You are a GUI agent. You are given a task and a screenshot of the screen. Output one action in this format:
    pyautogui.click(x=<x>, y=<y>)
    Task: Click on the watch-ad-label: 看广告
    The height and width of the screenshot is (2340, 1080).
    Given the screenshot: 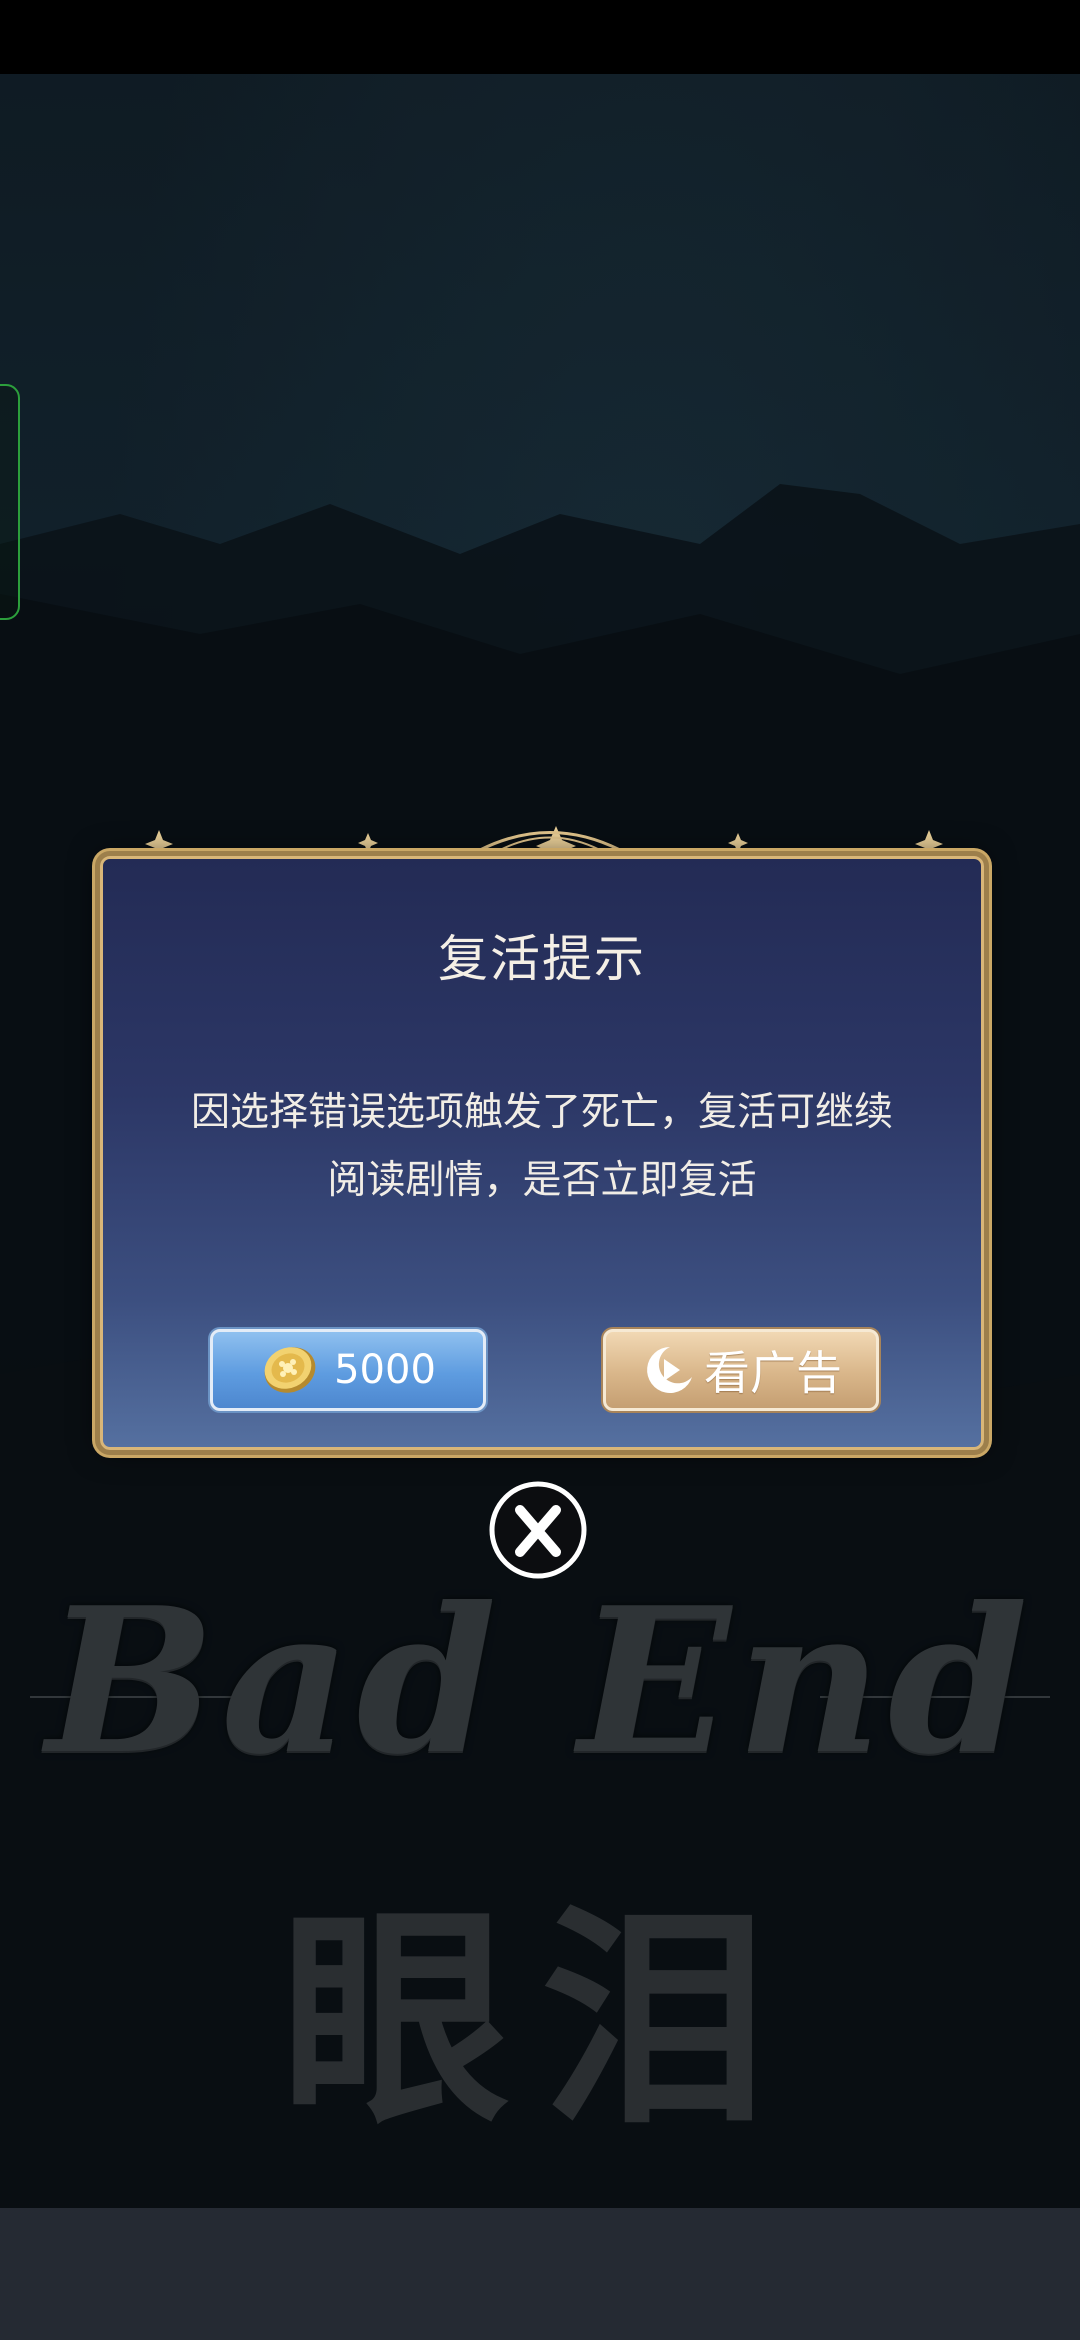 What is the action you would take?
    pyautogui.click(x=773, y=1373)
    